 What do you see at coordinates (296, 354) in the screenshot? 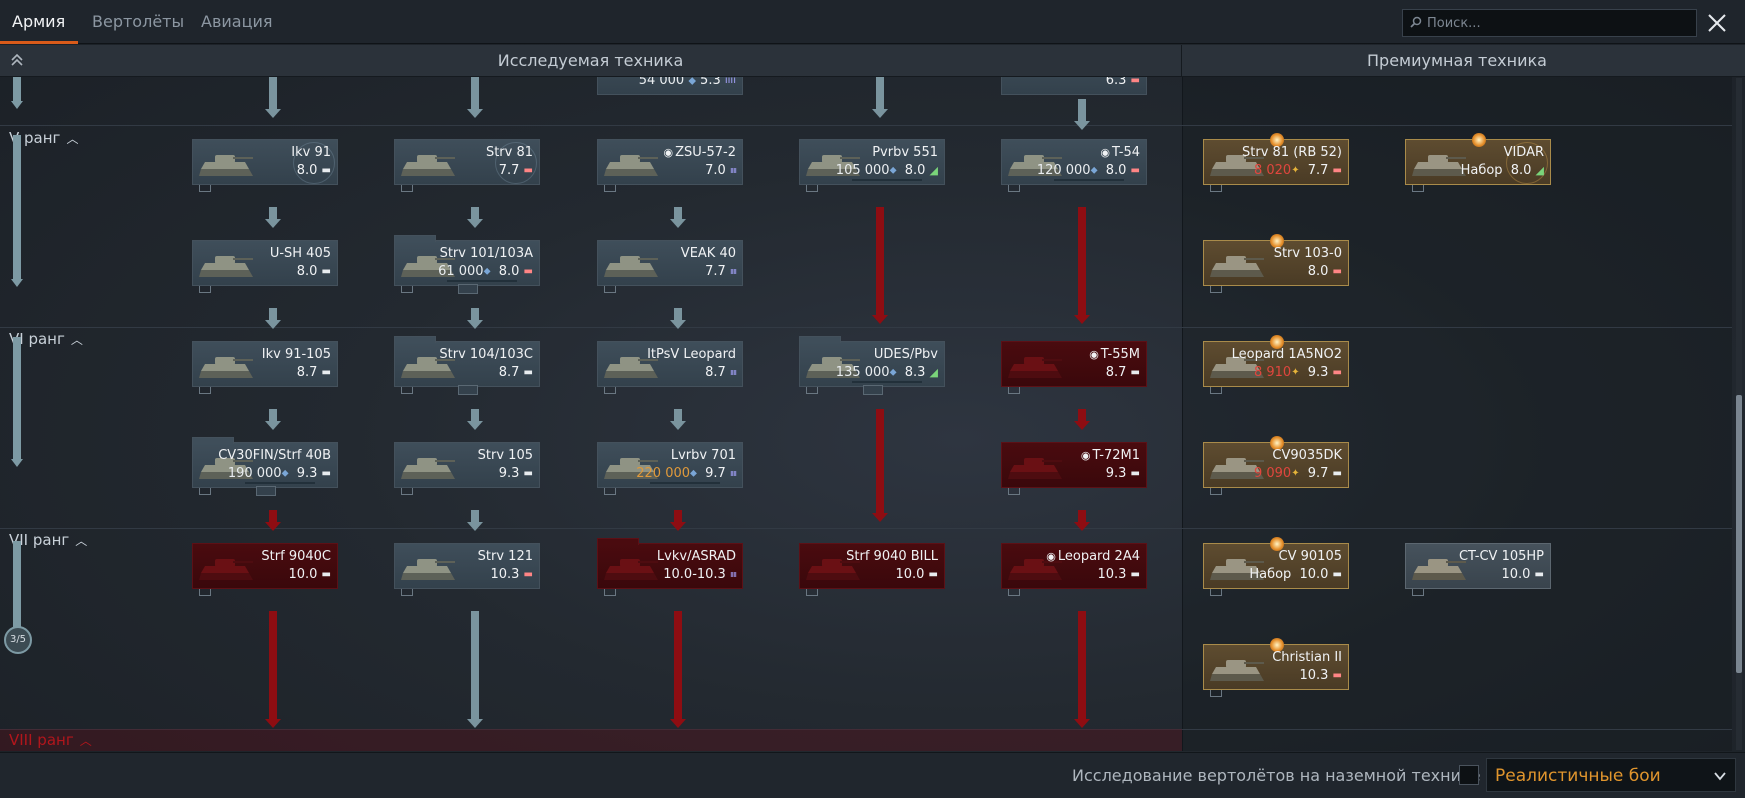
I see `vehicle-name: Ikv 91-105` at bounding box center [296, 354].